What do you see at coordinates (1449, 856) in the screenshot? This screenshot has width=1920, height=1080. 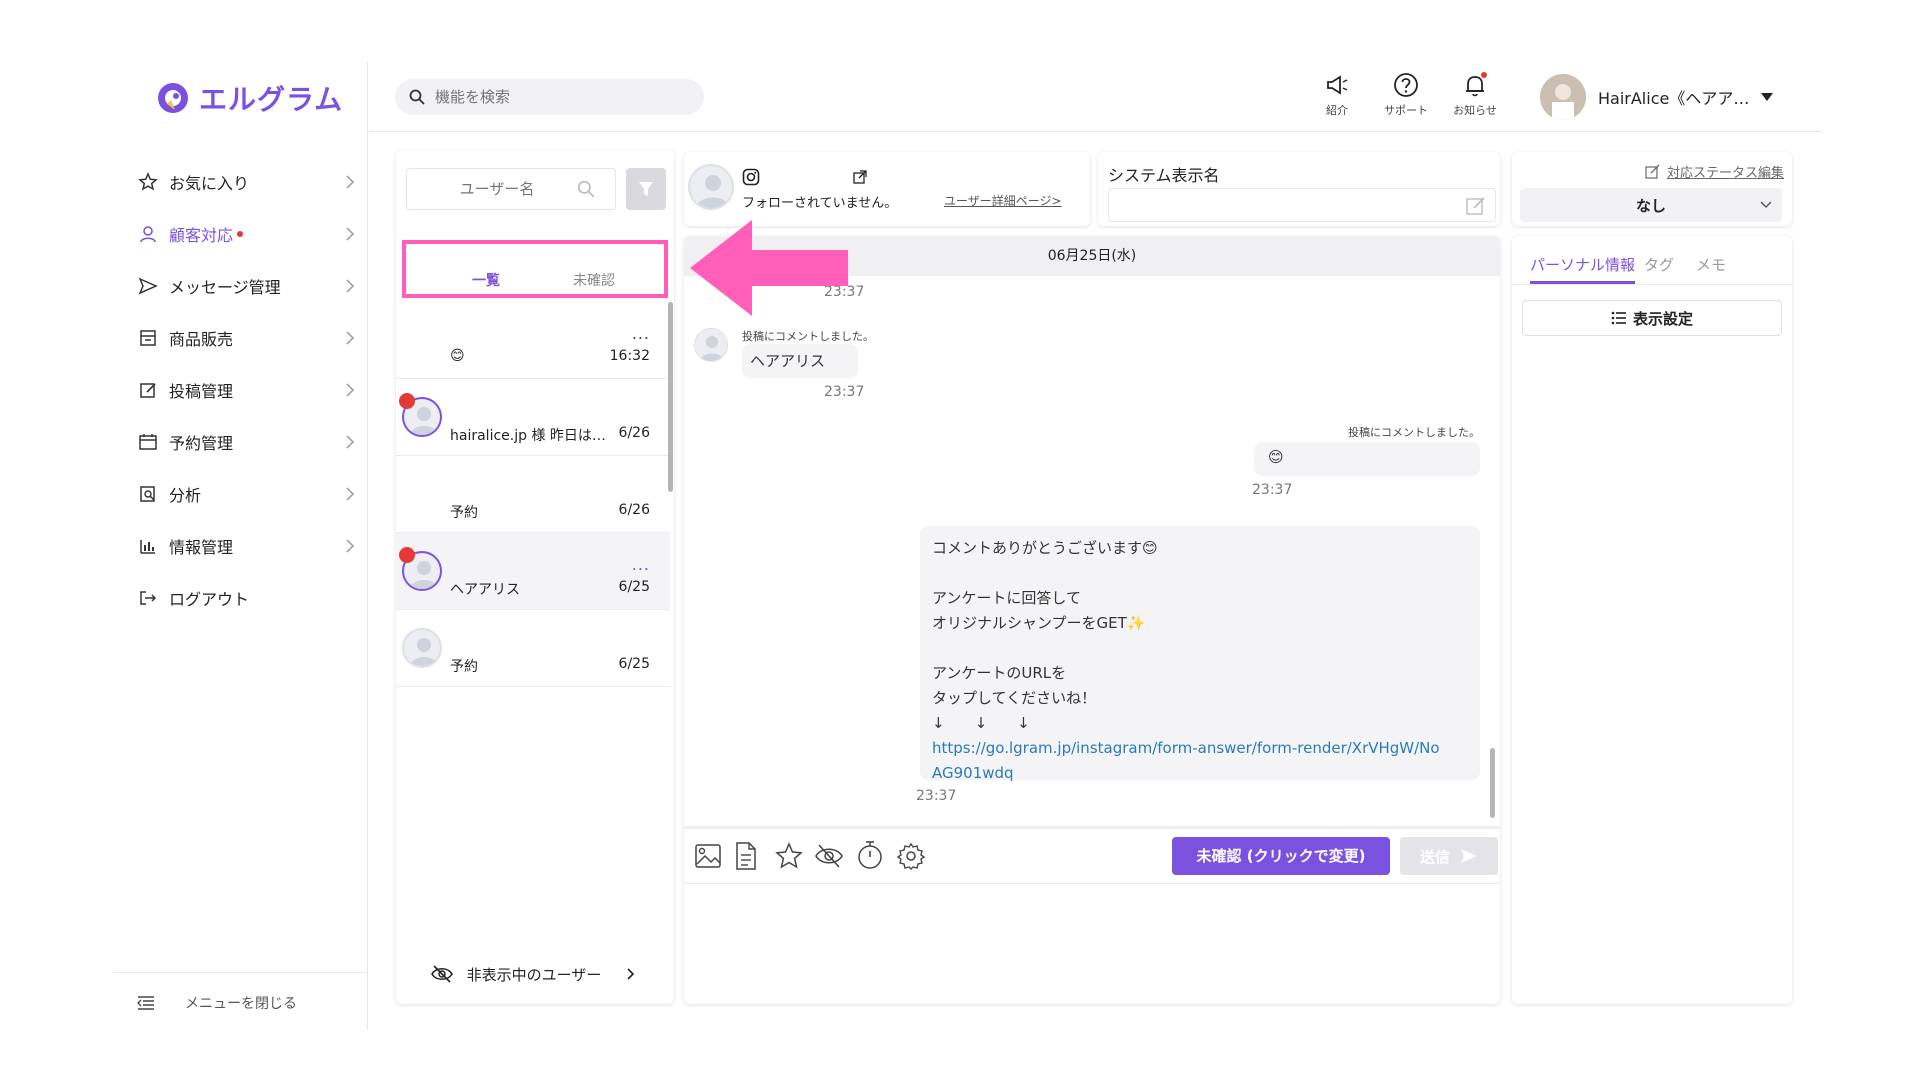 I see `send-button: 送信` at bounding box center [1449, 856].